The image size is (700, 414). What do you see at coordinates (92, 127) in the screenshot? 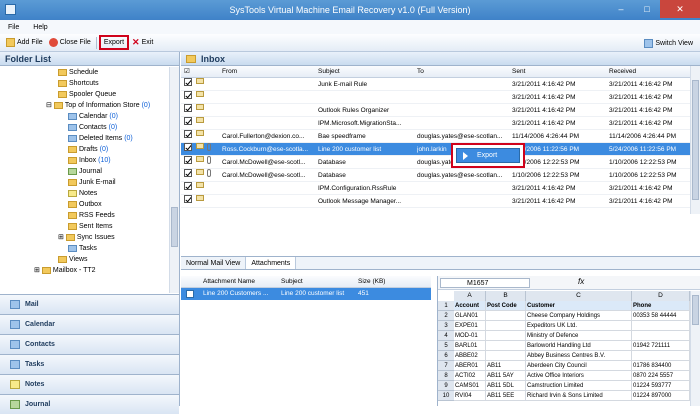
I see `folder-contacts: Contacts (0)` at bounding box center [92, 127].